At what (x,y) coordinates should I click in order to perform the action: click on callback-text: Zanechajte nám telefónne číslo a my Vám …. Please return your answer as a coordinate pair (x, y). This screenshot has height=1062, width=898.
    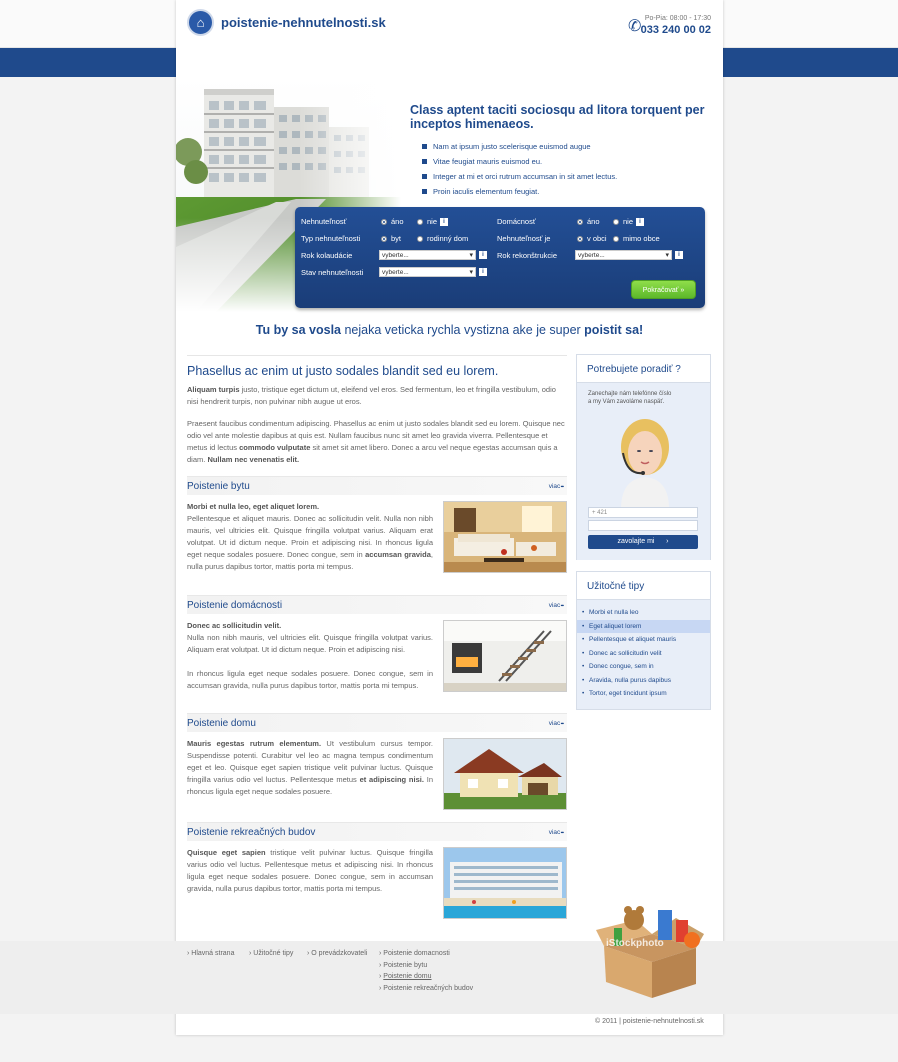
    Looking at the image, I should click on (630, 398).